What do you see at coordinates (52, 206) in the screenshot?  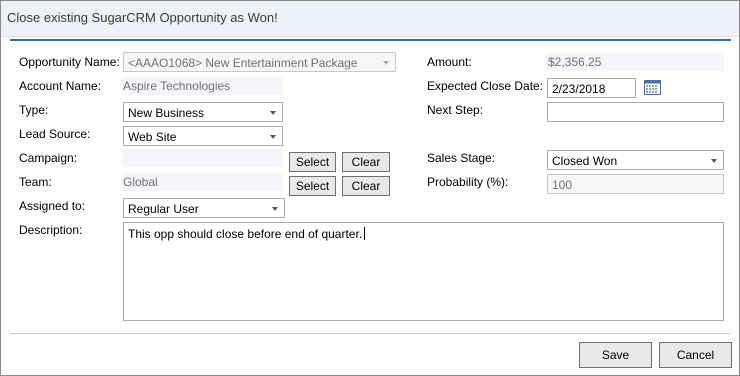 I see `assigned-to-label: Assigned to:` at bounding box center [52, 206].